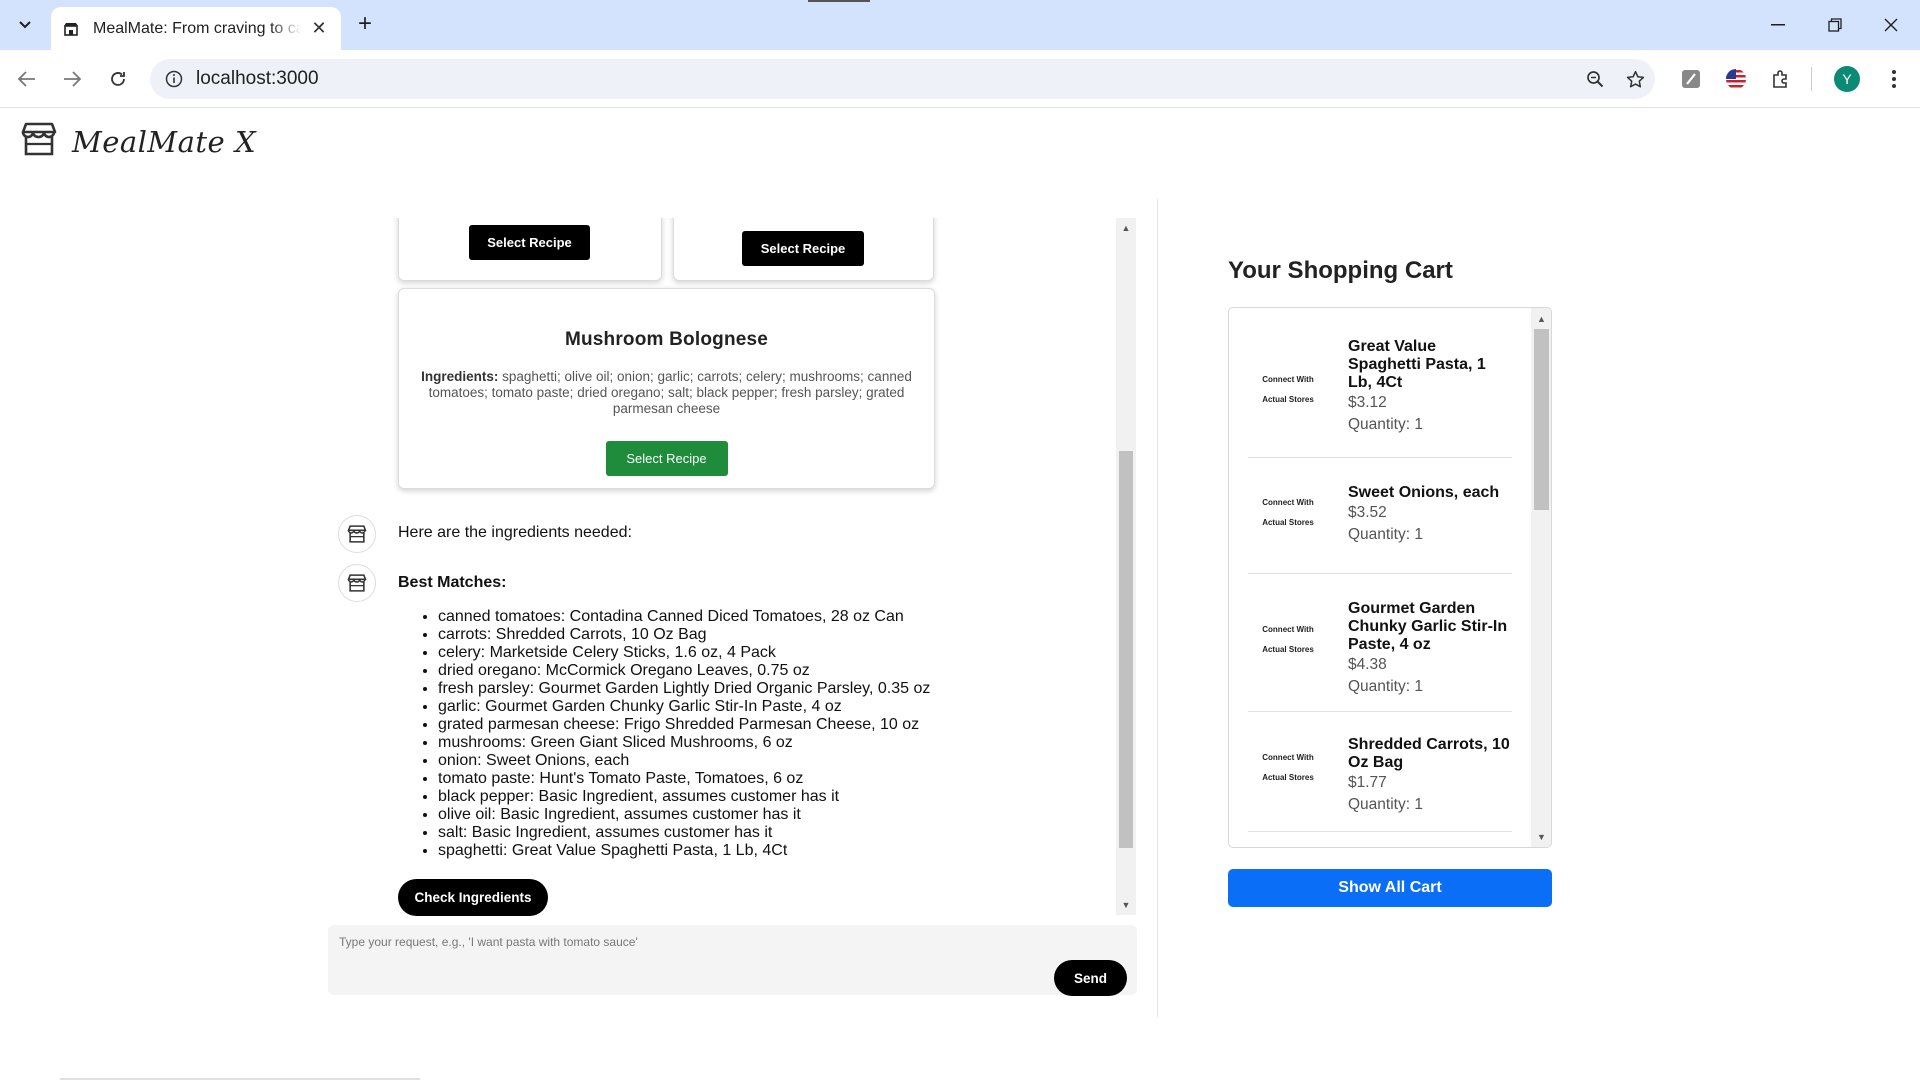  I want to click on browser-toolbar: localhost:3000, so click(960, 79).